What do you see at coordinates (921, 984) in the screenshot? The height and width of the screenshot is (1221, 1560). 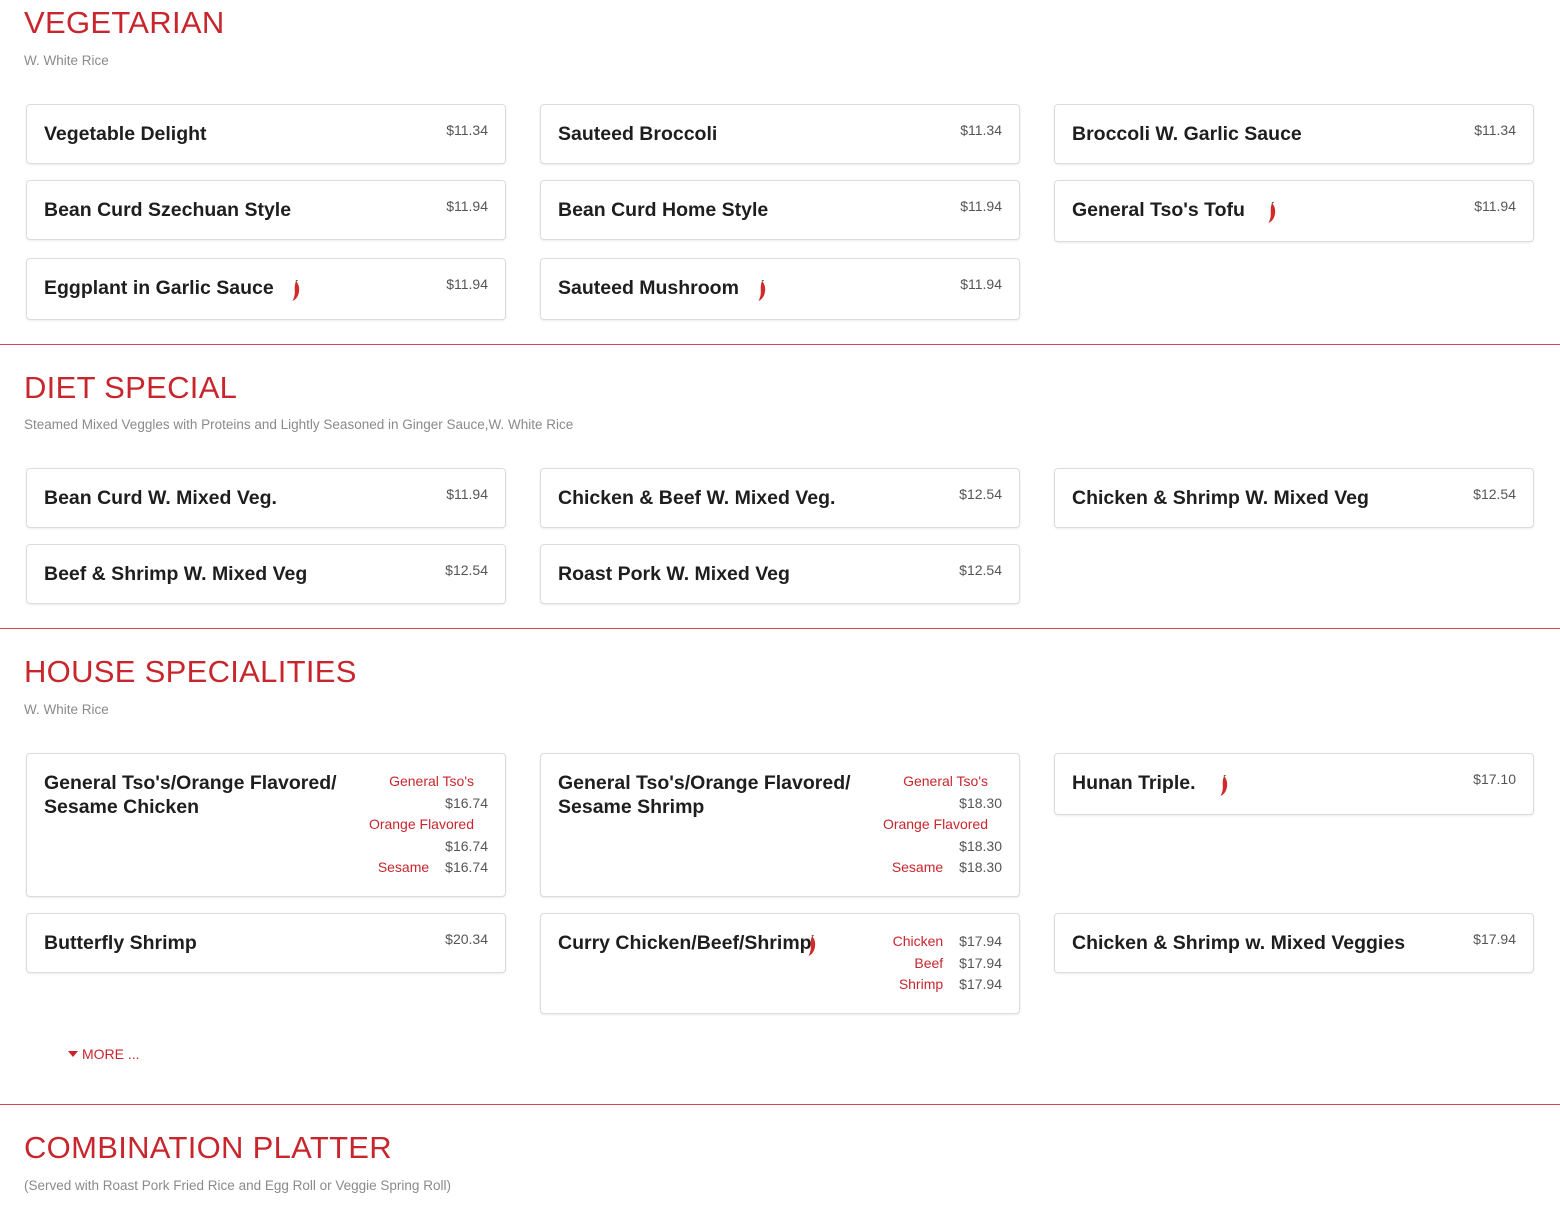 I see `option-label: Shrimp` at bounding box center [921, 984].